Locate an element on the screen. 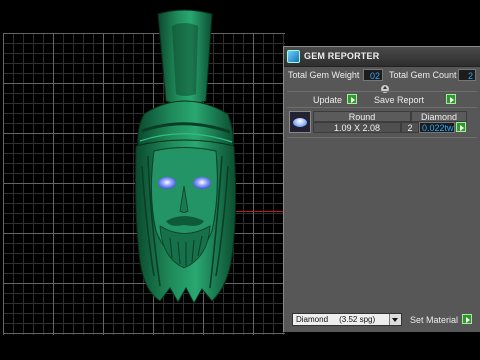 The height and width of the screenshot is (360, 480). gem-weight-cell: 0.022tw is located at coordinates (437, 127).